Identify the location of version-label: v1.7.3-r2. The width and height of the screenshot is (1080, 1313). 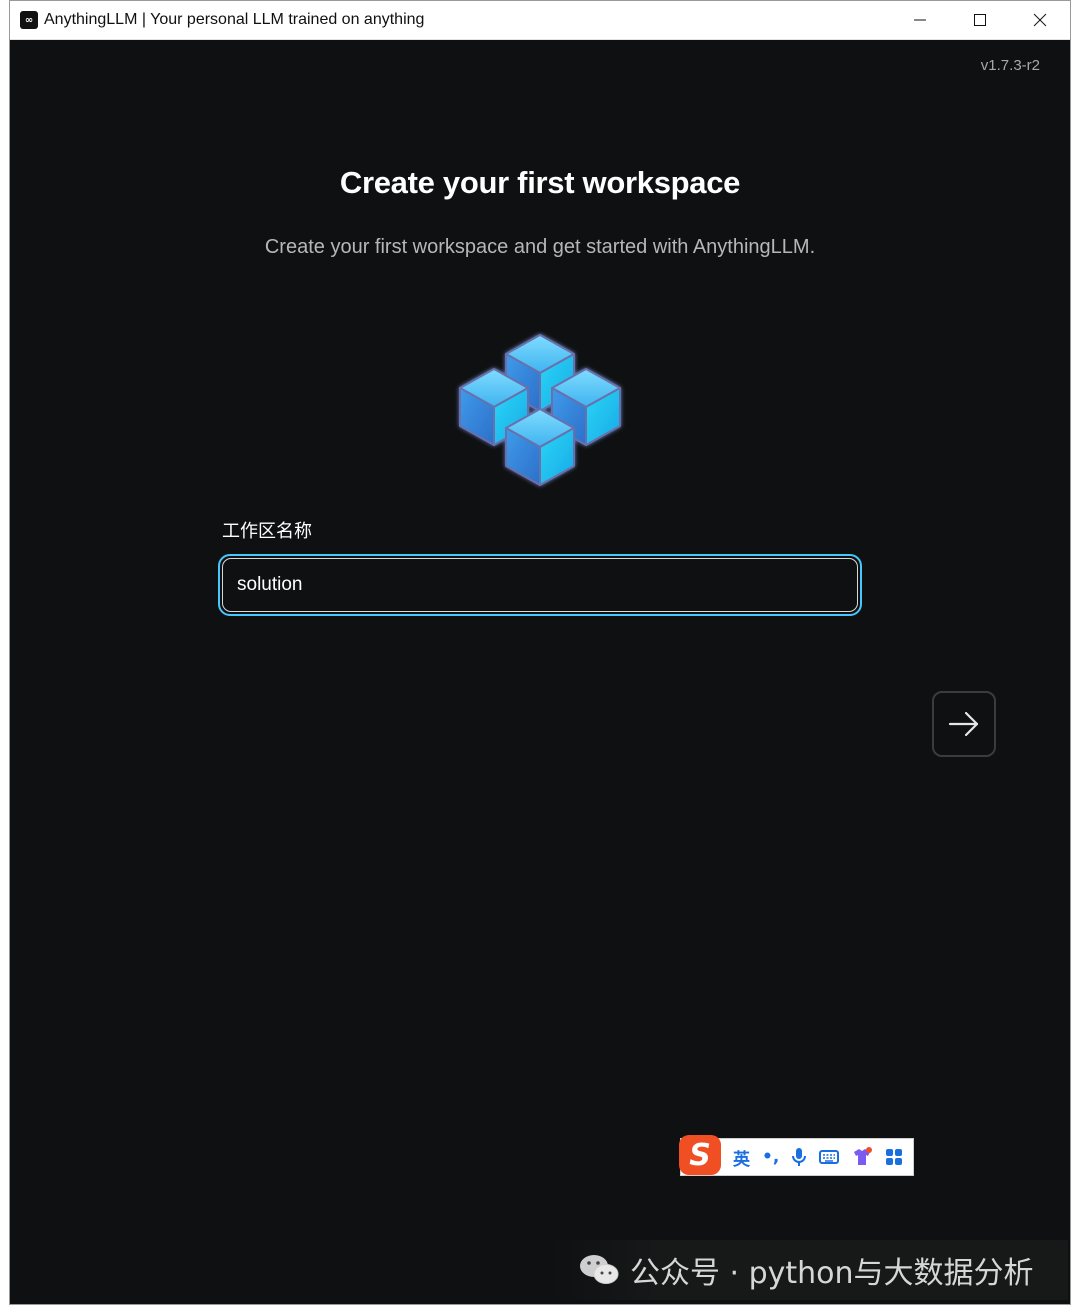
(1010, 65).